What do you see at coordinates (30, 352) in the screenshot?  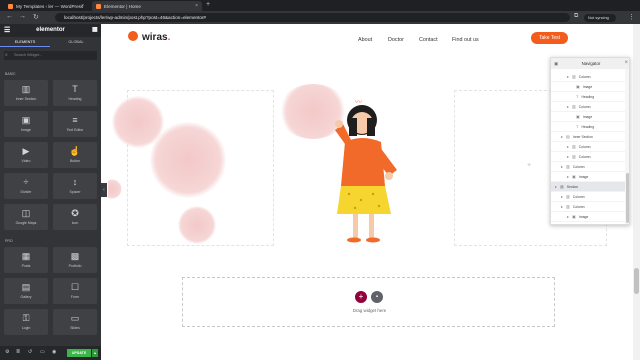 I see `history-icon: ↺` at bounding box center [30, 352].